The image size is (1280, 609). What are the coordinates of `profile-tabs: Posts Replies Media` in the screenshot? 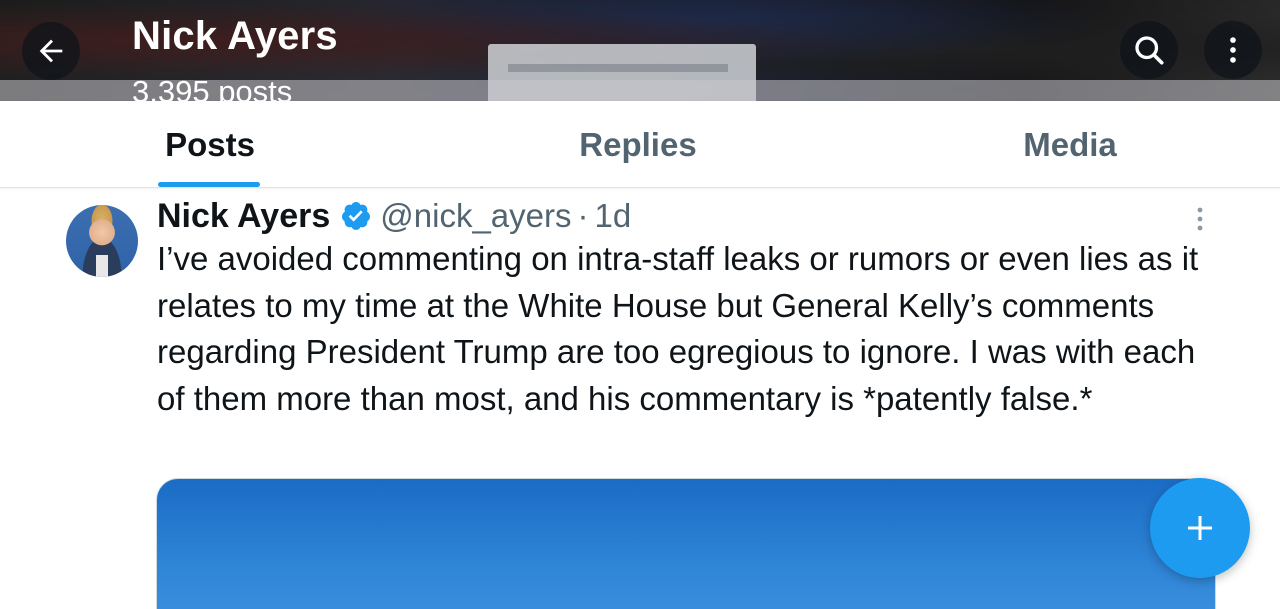 It's located at (640, 144).